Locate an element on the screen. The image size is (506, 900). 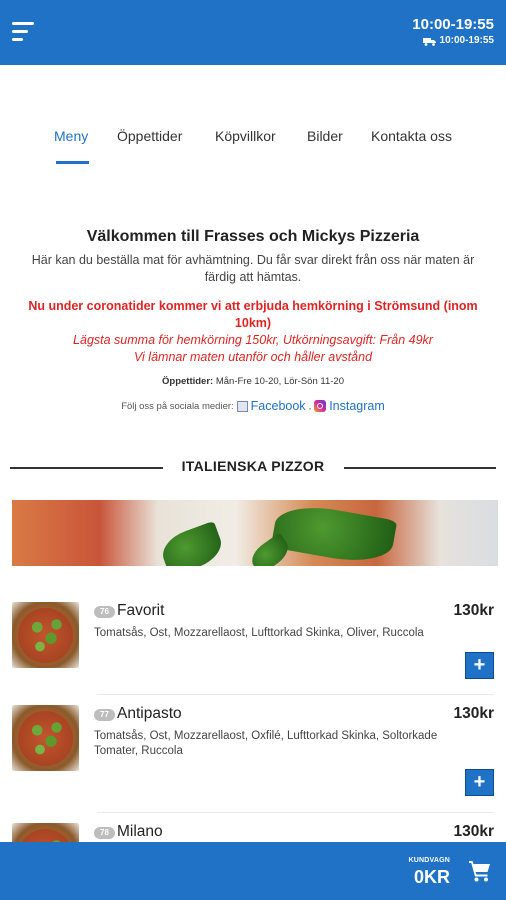
opening-hours-value: Mån-Fre 10-20, Lör-Sön 11-20 is located at coordinates (279, 381).